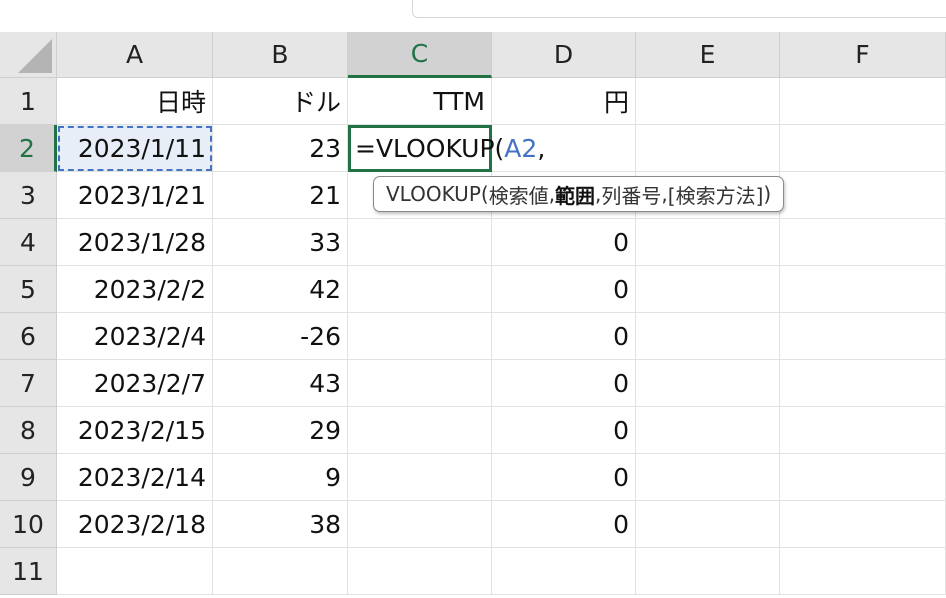 The image size is (946, 598). What do you see at coordinates (863, 289) in the screenshot?
I see `cell-f5` at bounding box center [863, 289].